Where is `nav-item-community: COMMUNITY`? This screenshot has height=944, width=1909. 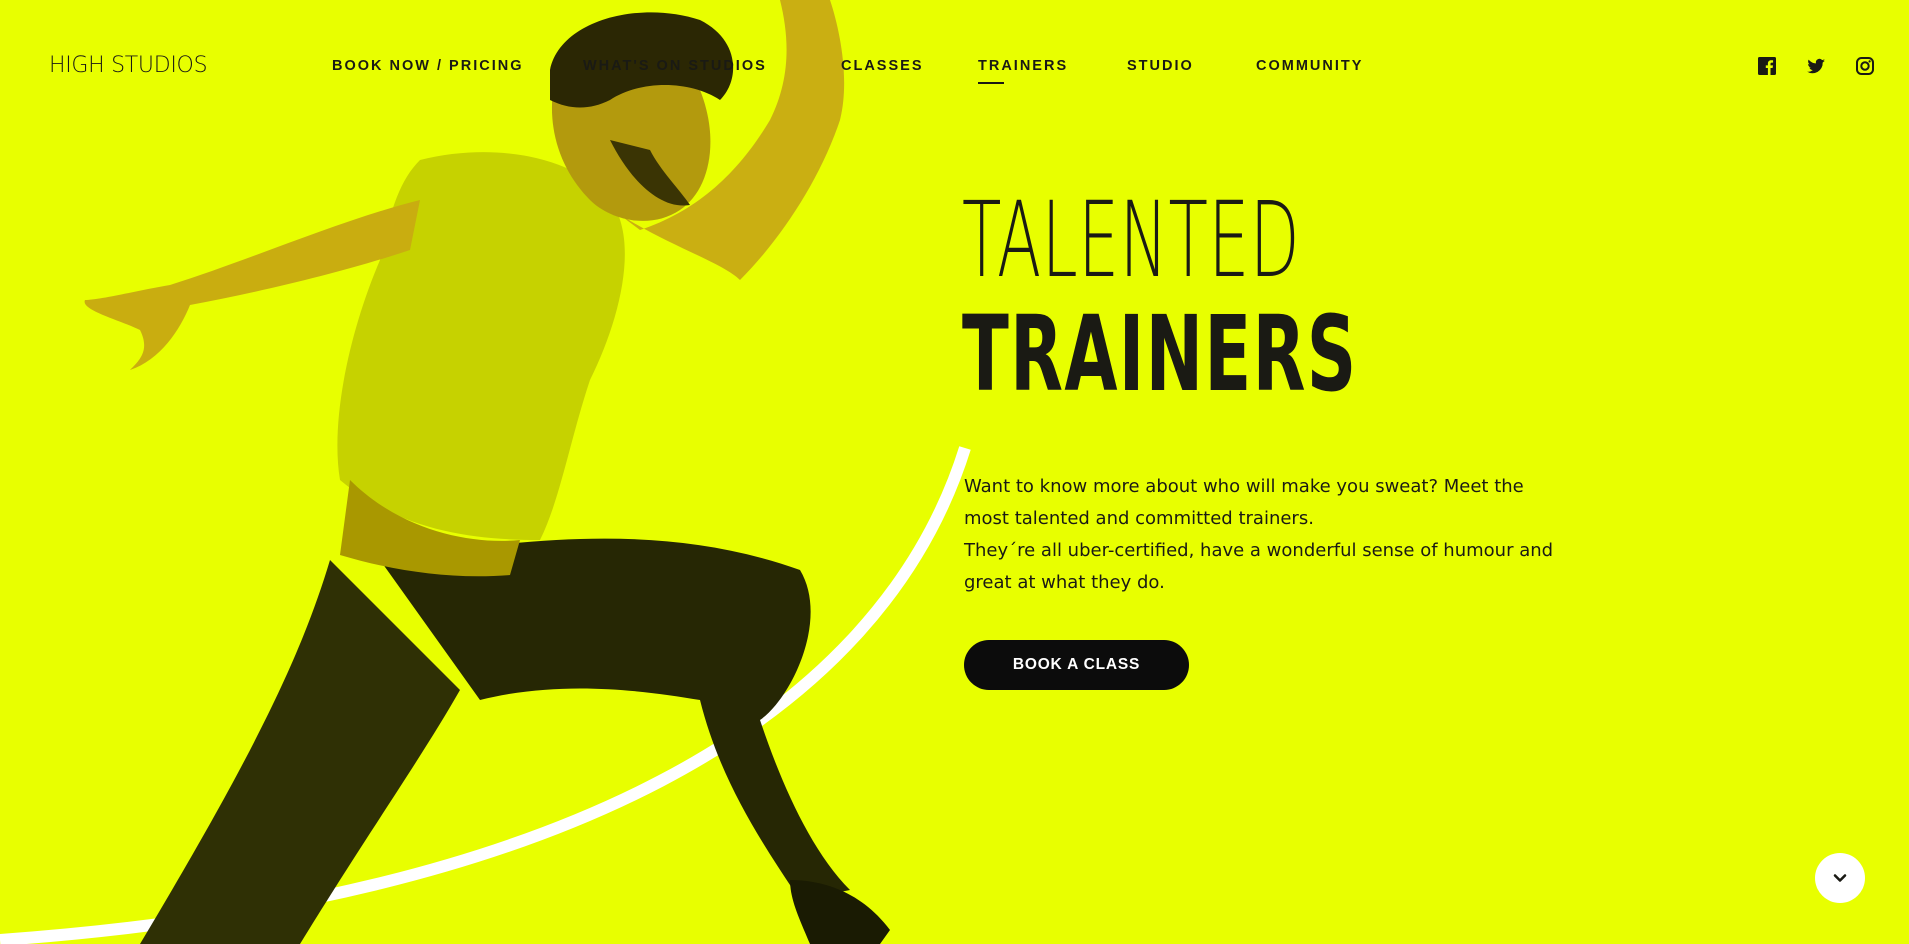 nav-item-community: COMMUNITY is located at coordinates (1309, 66).